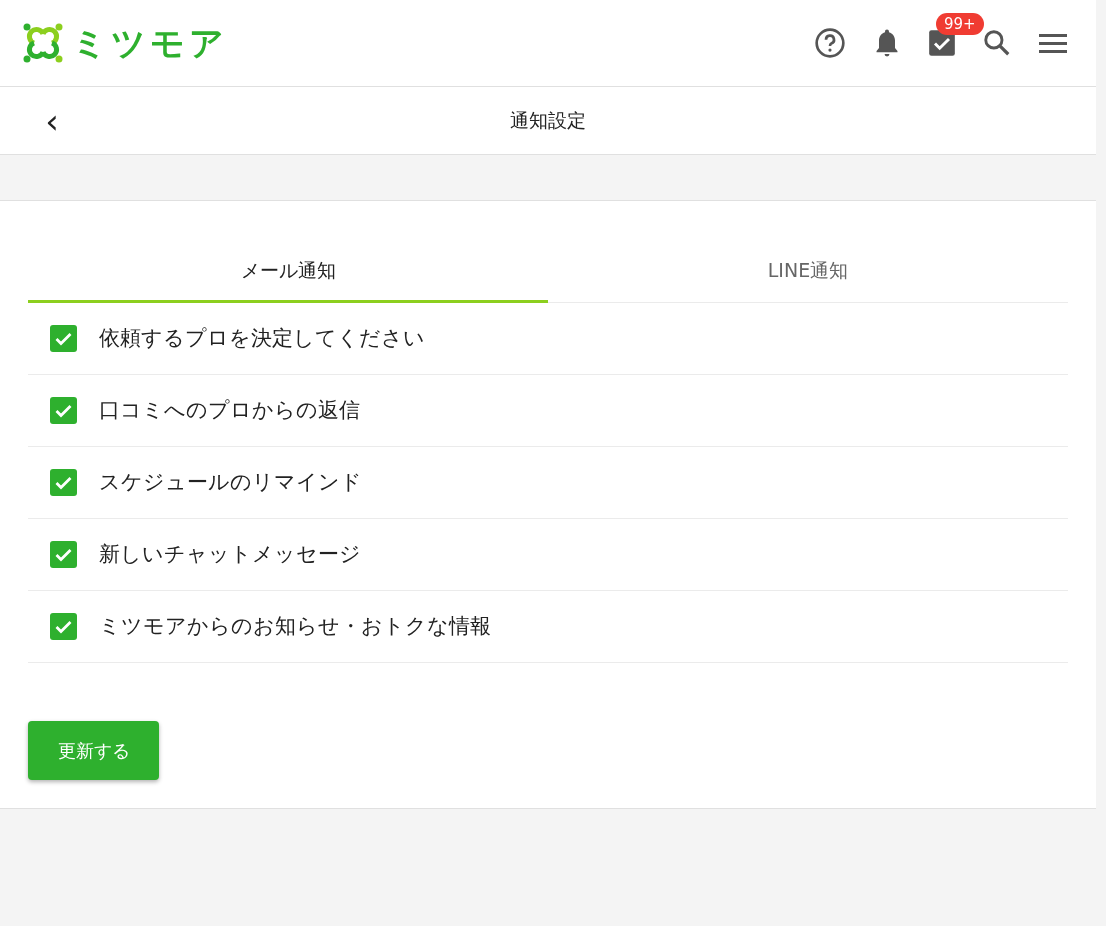  I want to click on page-title: 通知設定, so click(548, 121).